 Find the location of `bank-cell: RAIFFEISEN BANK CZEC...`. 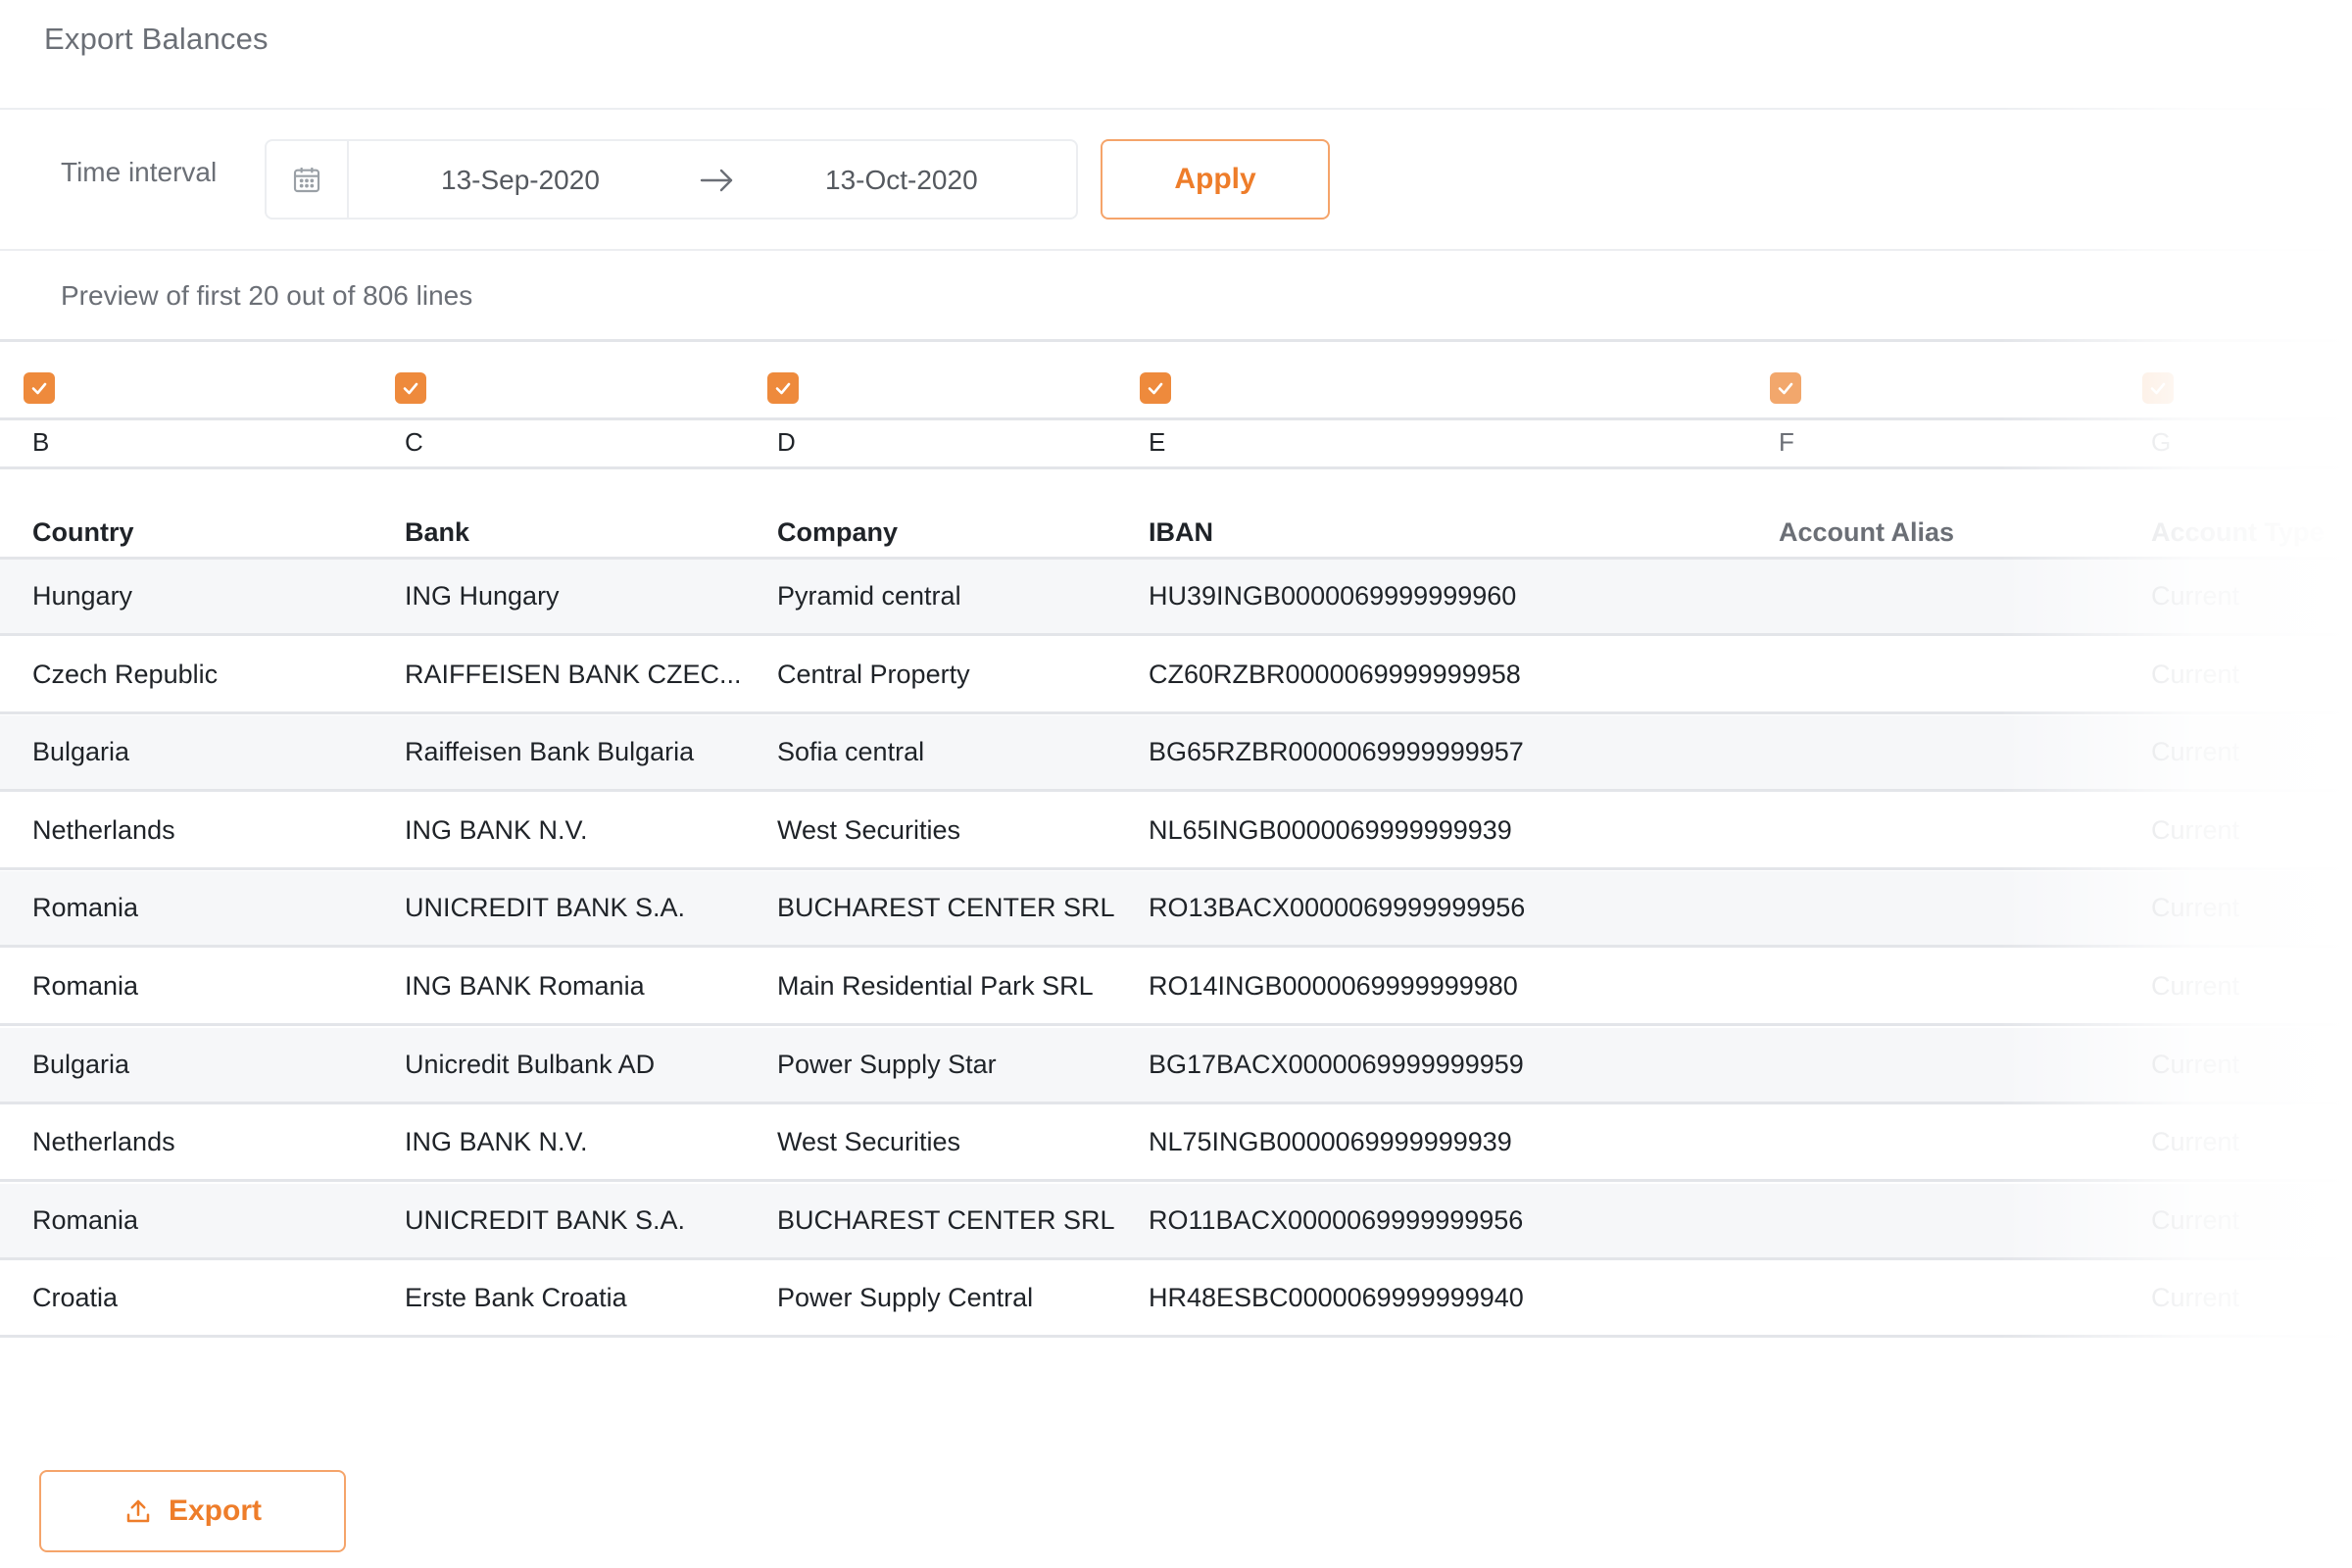

bank-cell: RAIFFEISEN BANK CZEC... is located at coordinates (573, 674).